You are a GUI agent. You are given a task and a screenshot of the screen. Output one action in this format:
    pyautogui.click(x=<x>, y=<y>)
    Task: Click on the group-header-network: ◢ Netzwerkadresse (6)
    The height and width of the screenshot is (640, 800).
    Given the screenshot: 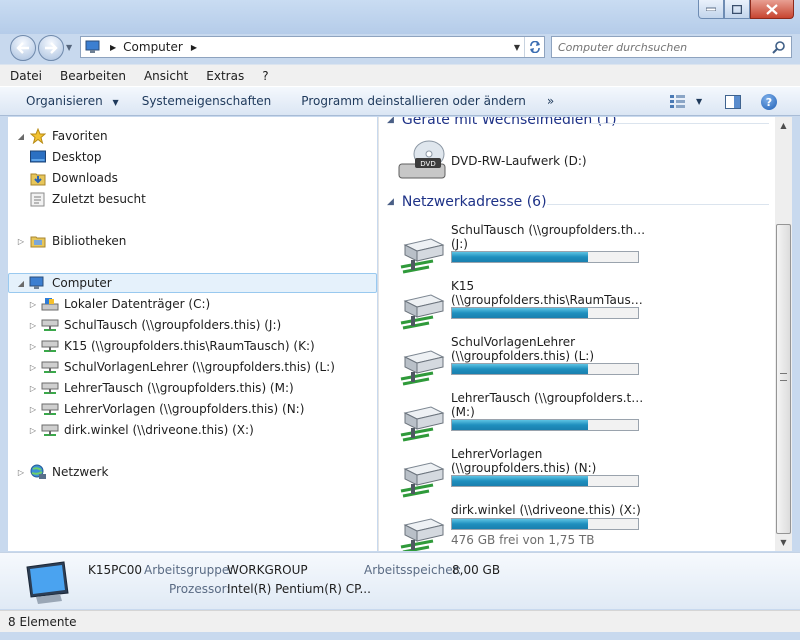 What is the action you would take?
    pyautogui.click(x=467, y=202)
    